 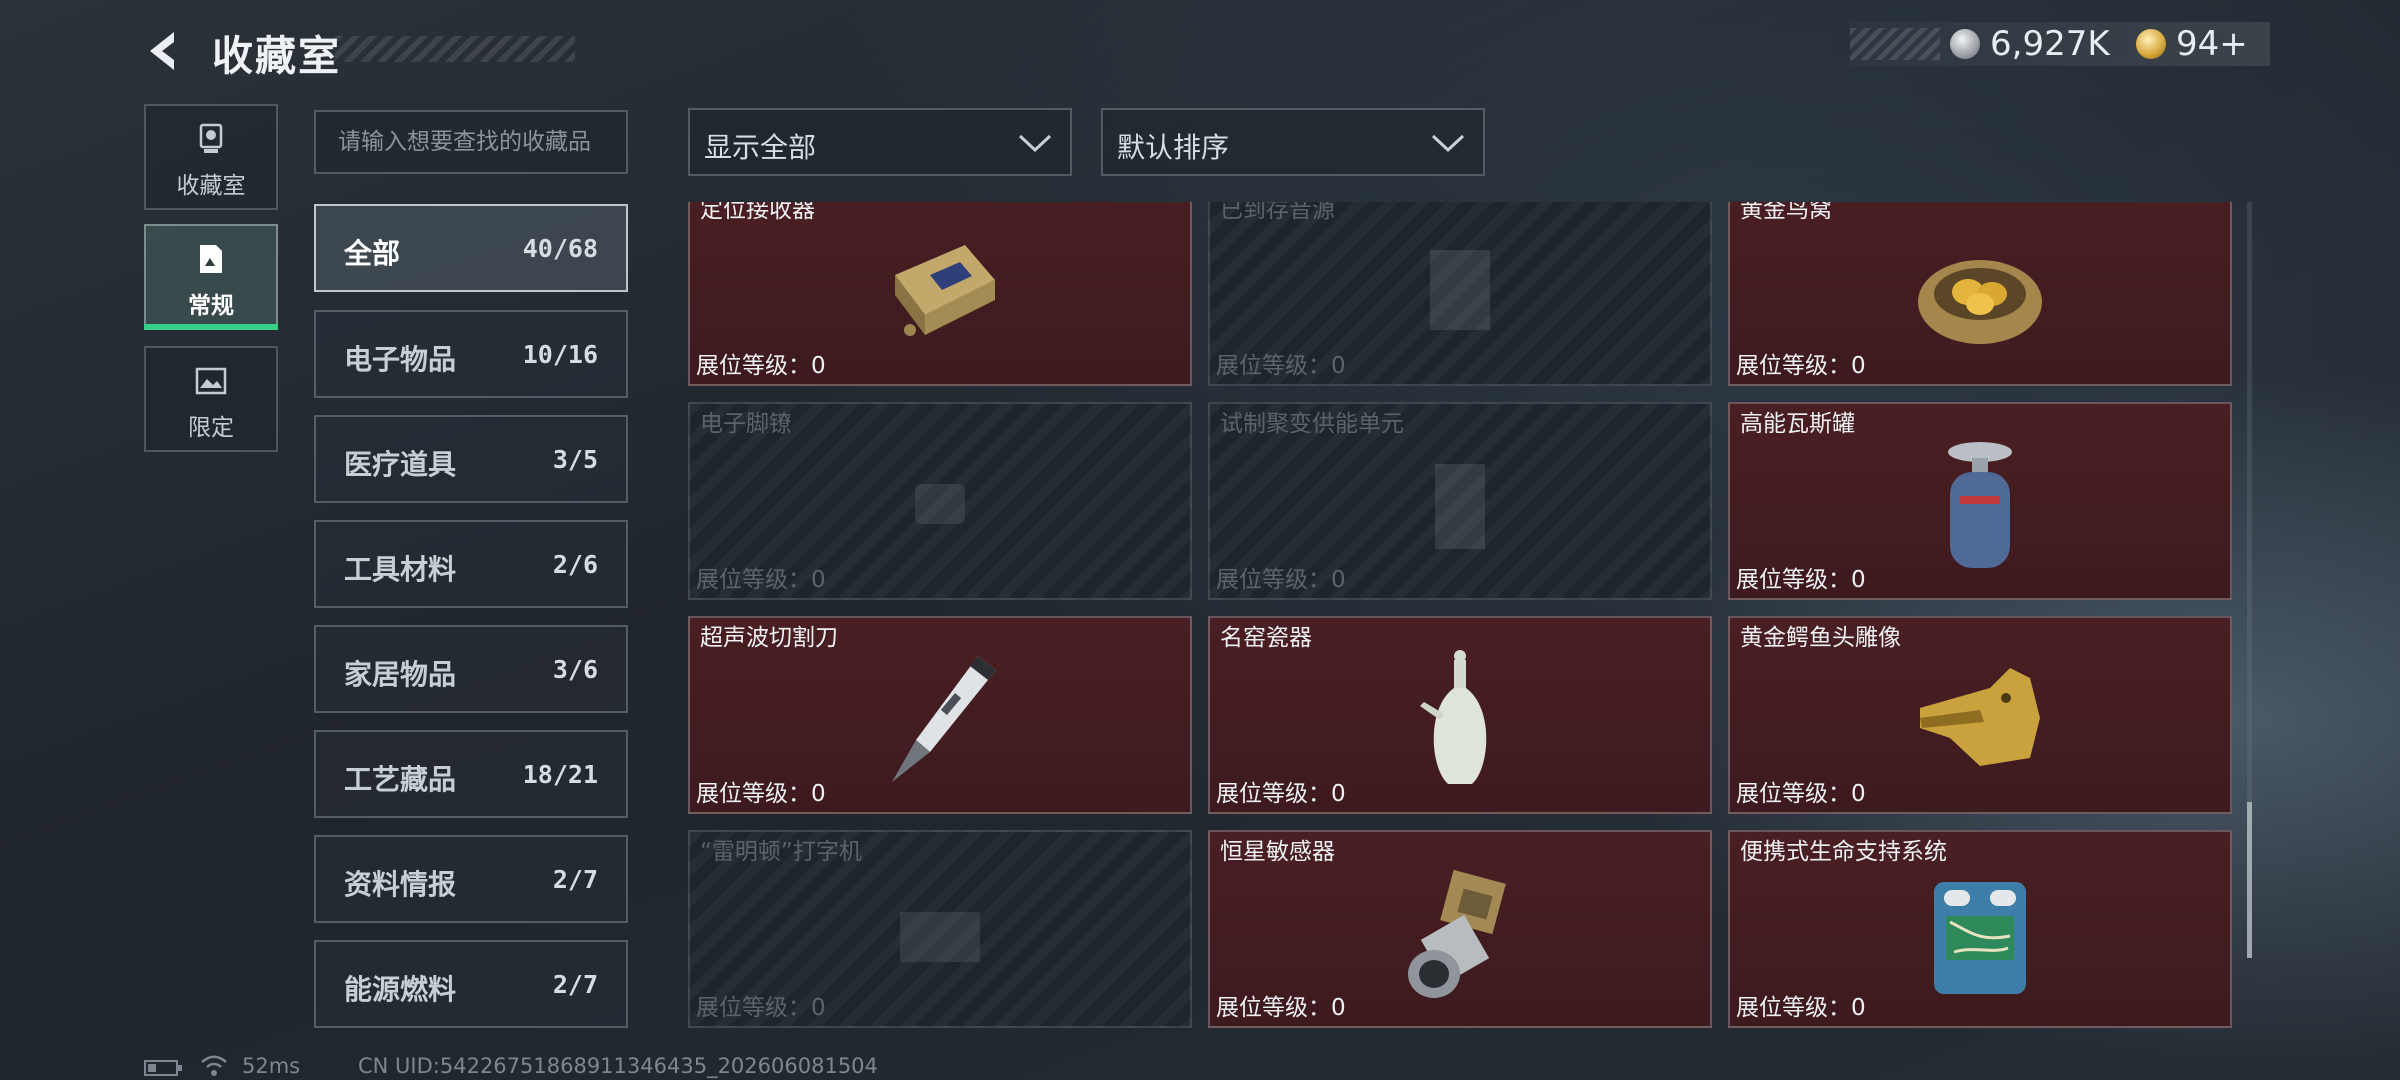 I want to click on side-tab-limited: 限定, so click(x=211, y=399).